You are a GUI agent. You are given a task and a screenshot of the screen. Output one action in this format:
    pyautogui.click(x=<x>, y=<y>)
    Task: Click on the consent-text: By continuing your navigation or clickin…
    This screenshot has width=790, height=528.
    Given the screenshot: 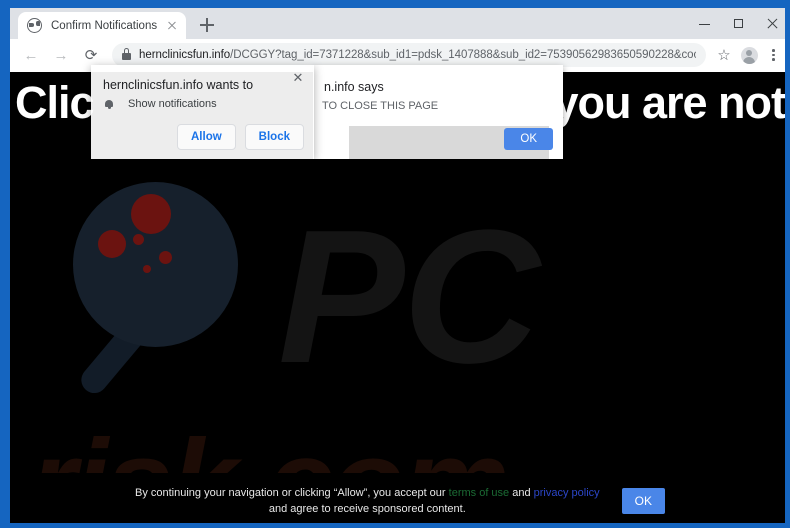 What is the action you would take?
    pyautogui.click(x=367, y=501)
    